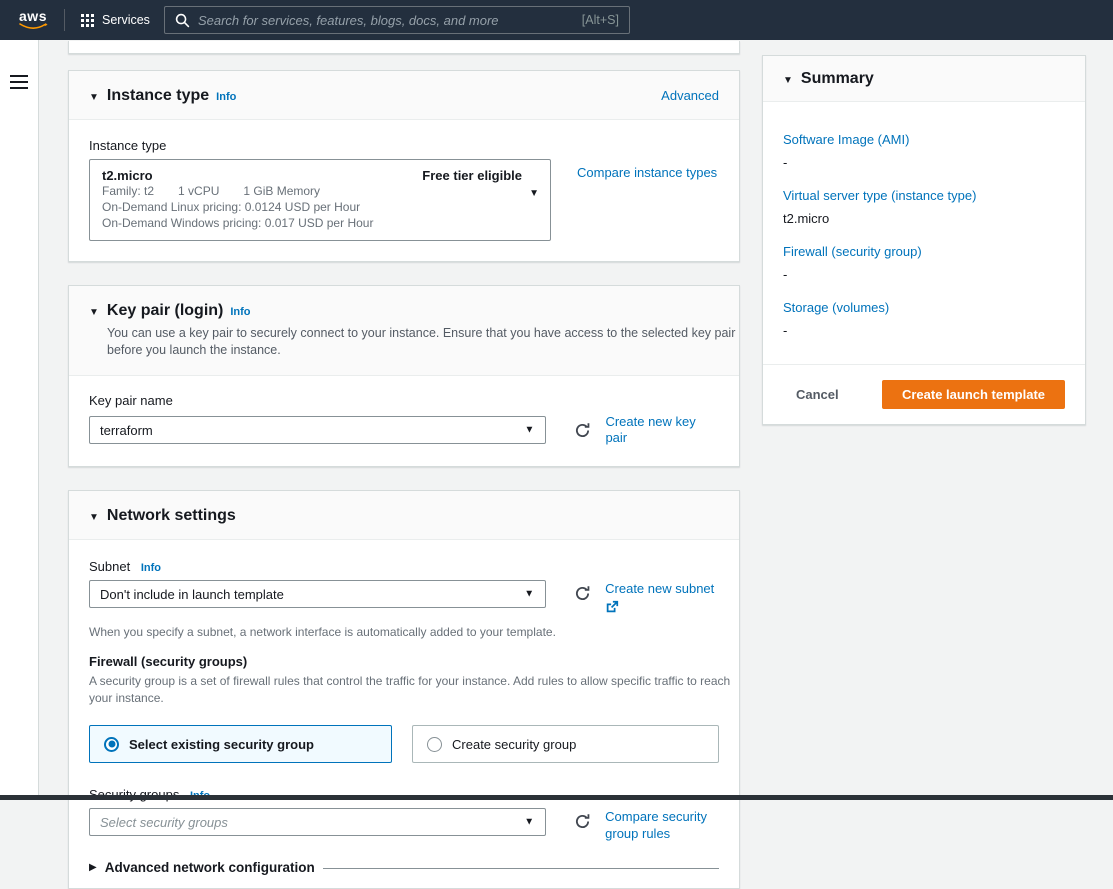  What do you see at coordinates (817, 394) in the screenshot?
I see `cancel-button: Cancel` at bounding box center [817, 394].